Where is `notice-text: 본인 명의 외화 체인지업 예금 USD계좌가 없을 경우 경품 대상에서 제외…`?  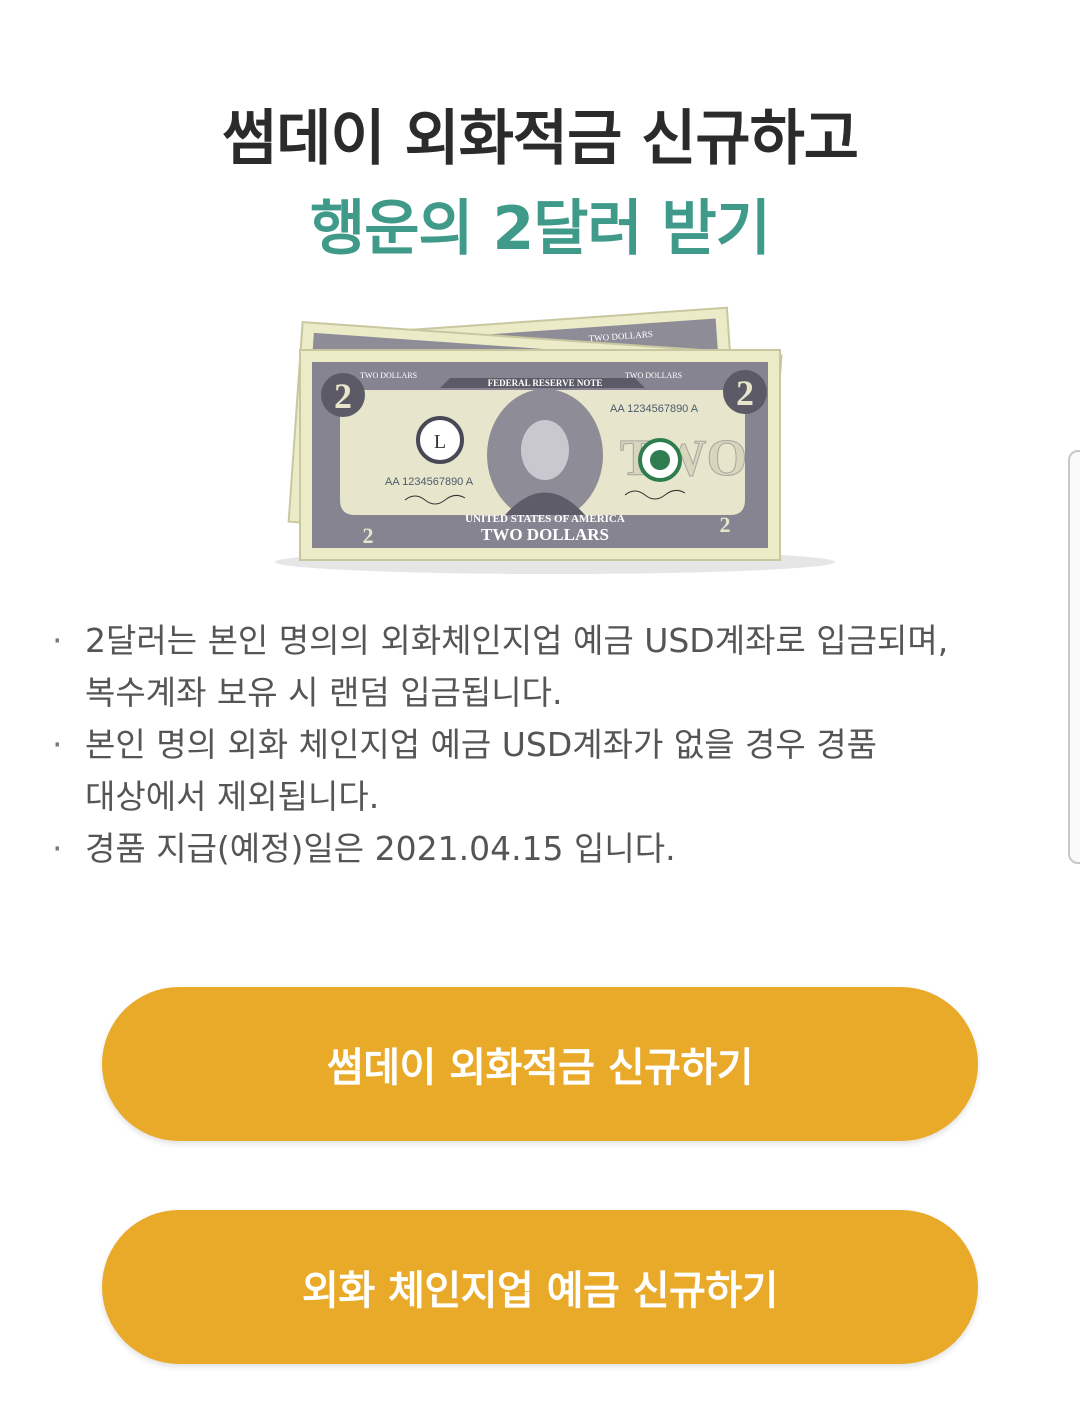
notice-text: 본인 명의 외화 체인지업 예금 USD계좌가 없을 경우 경품 대상에서 제외… is located at coordinates (481, 770).